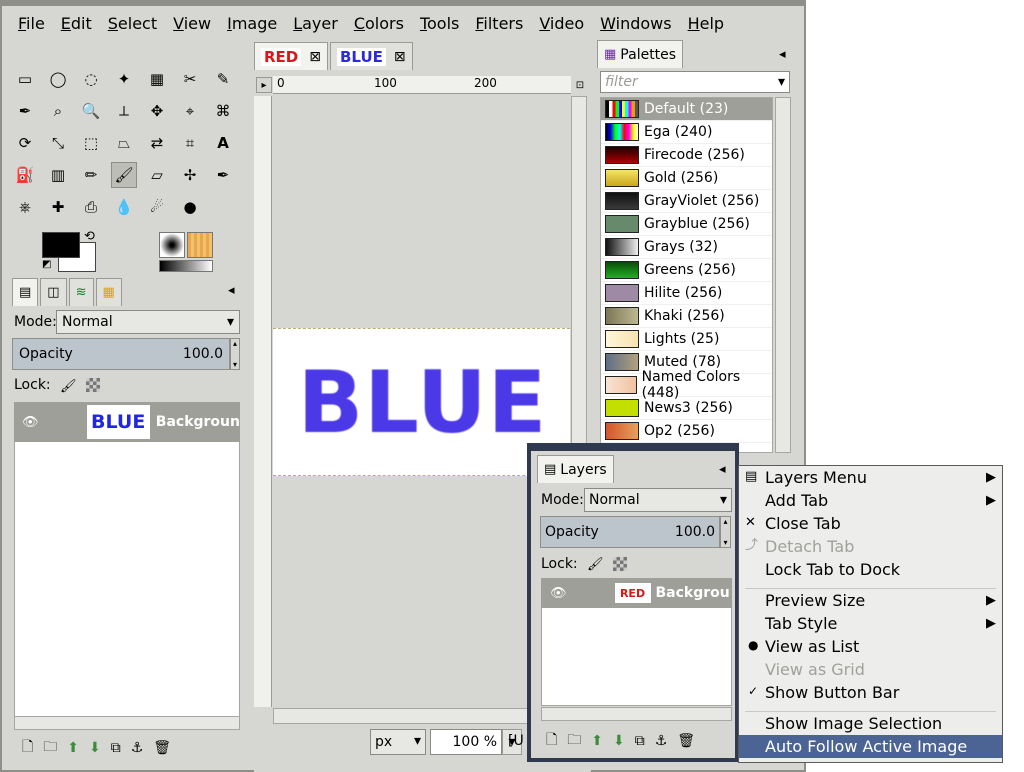 The image size is (1024, 772). What do you see at coordinates (870, 723) in the screenshot?
I see `menu-item-show-image-selection: Show Image Selection` at bounding box center [870, 723].